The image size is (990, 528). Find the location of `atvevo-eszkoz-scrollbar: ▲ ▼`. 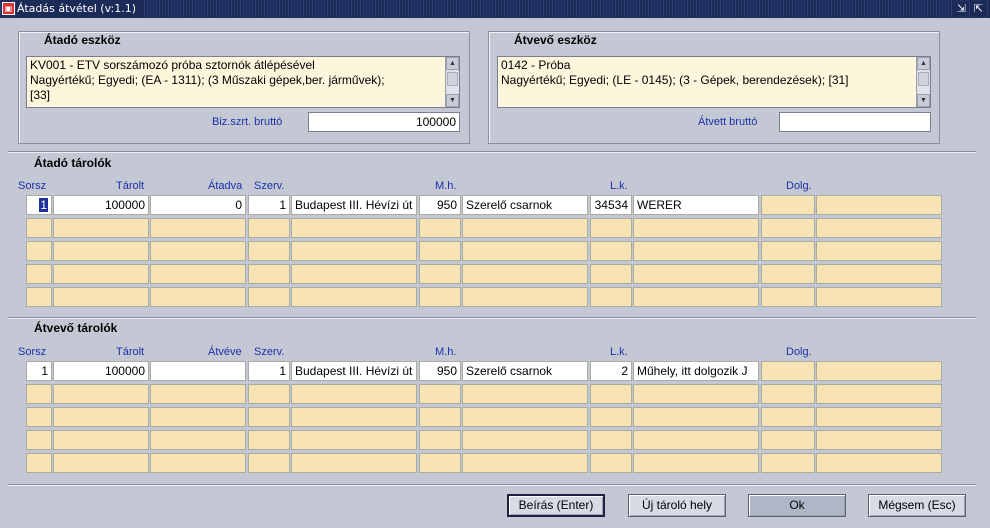

atvevo-eszkoz-scrollbar: ▲ ▼ is located at coordinates (923, 82).